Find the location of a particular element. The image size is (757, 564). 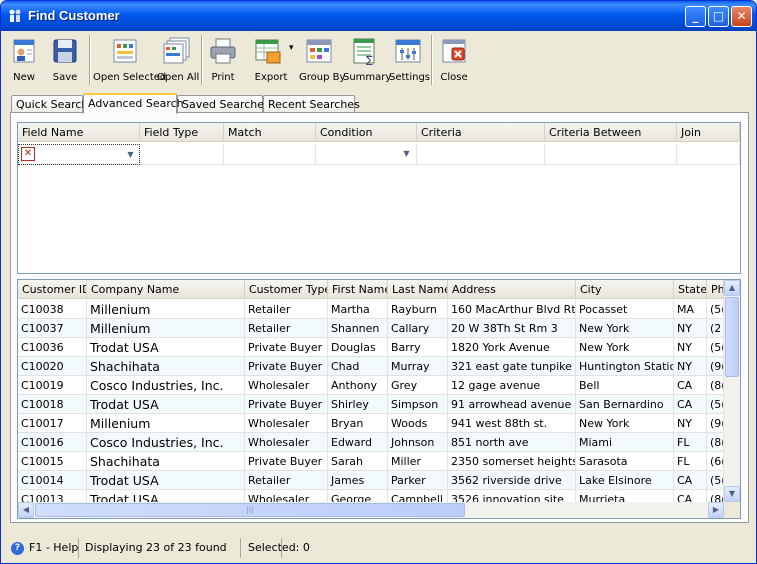

close-button: Close is located at coordinates (454, 60).